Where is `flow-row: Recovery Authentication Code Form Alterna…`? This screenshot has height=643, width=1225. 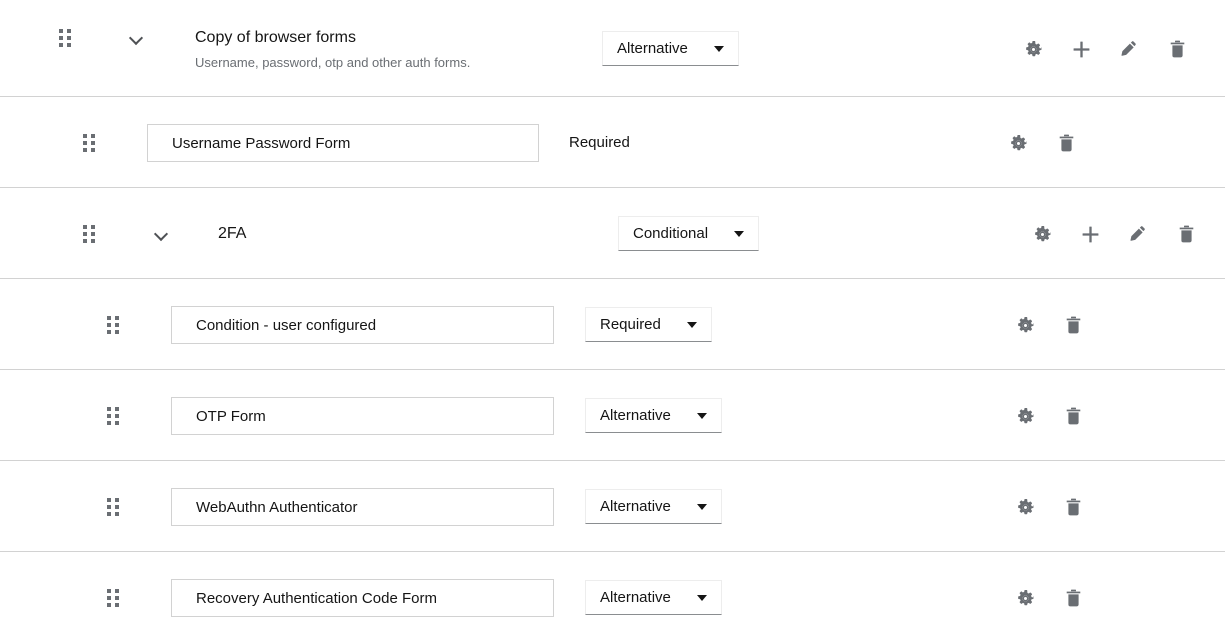 flow-row: Recovery Authentication Code Form Alterna… is located at coordinates (612, 597).